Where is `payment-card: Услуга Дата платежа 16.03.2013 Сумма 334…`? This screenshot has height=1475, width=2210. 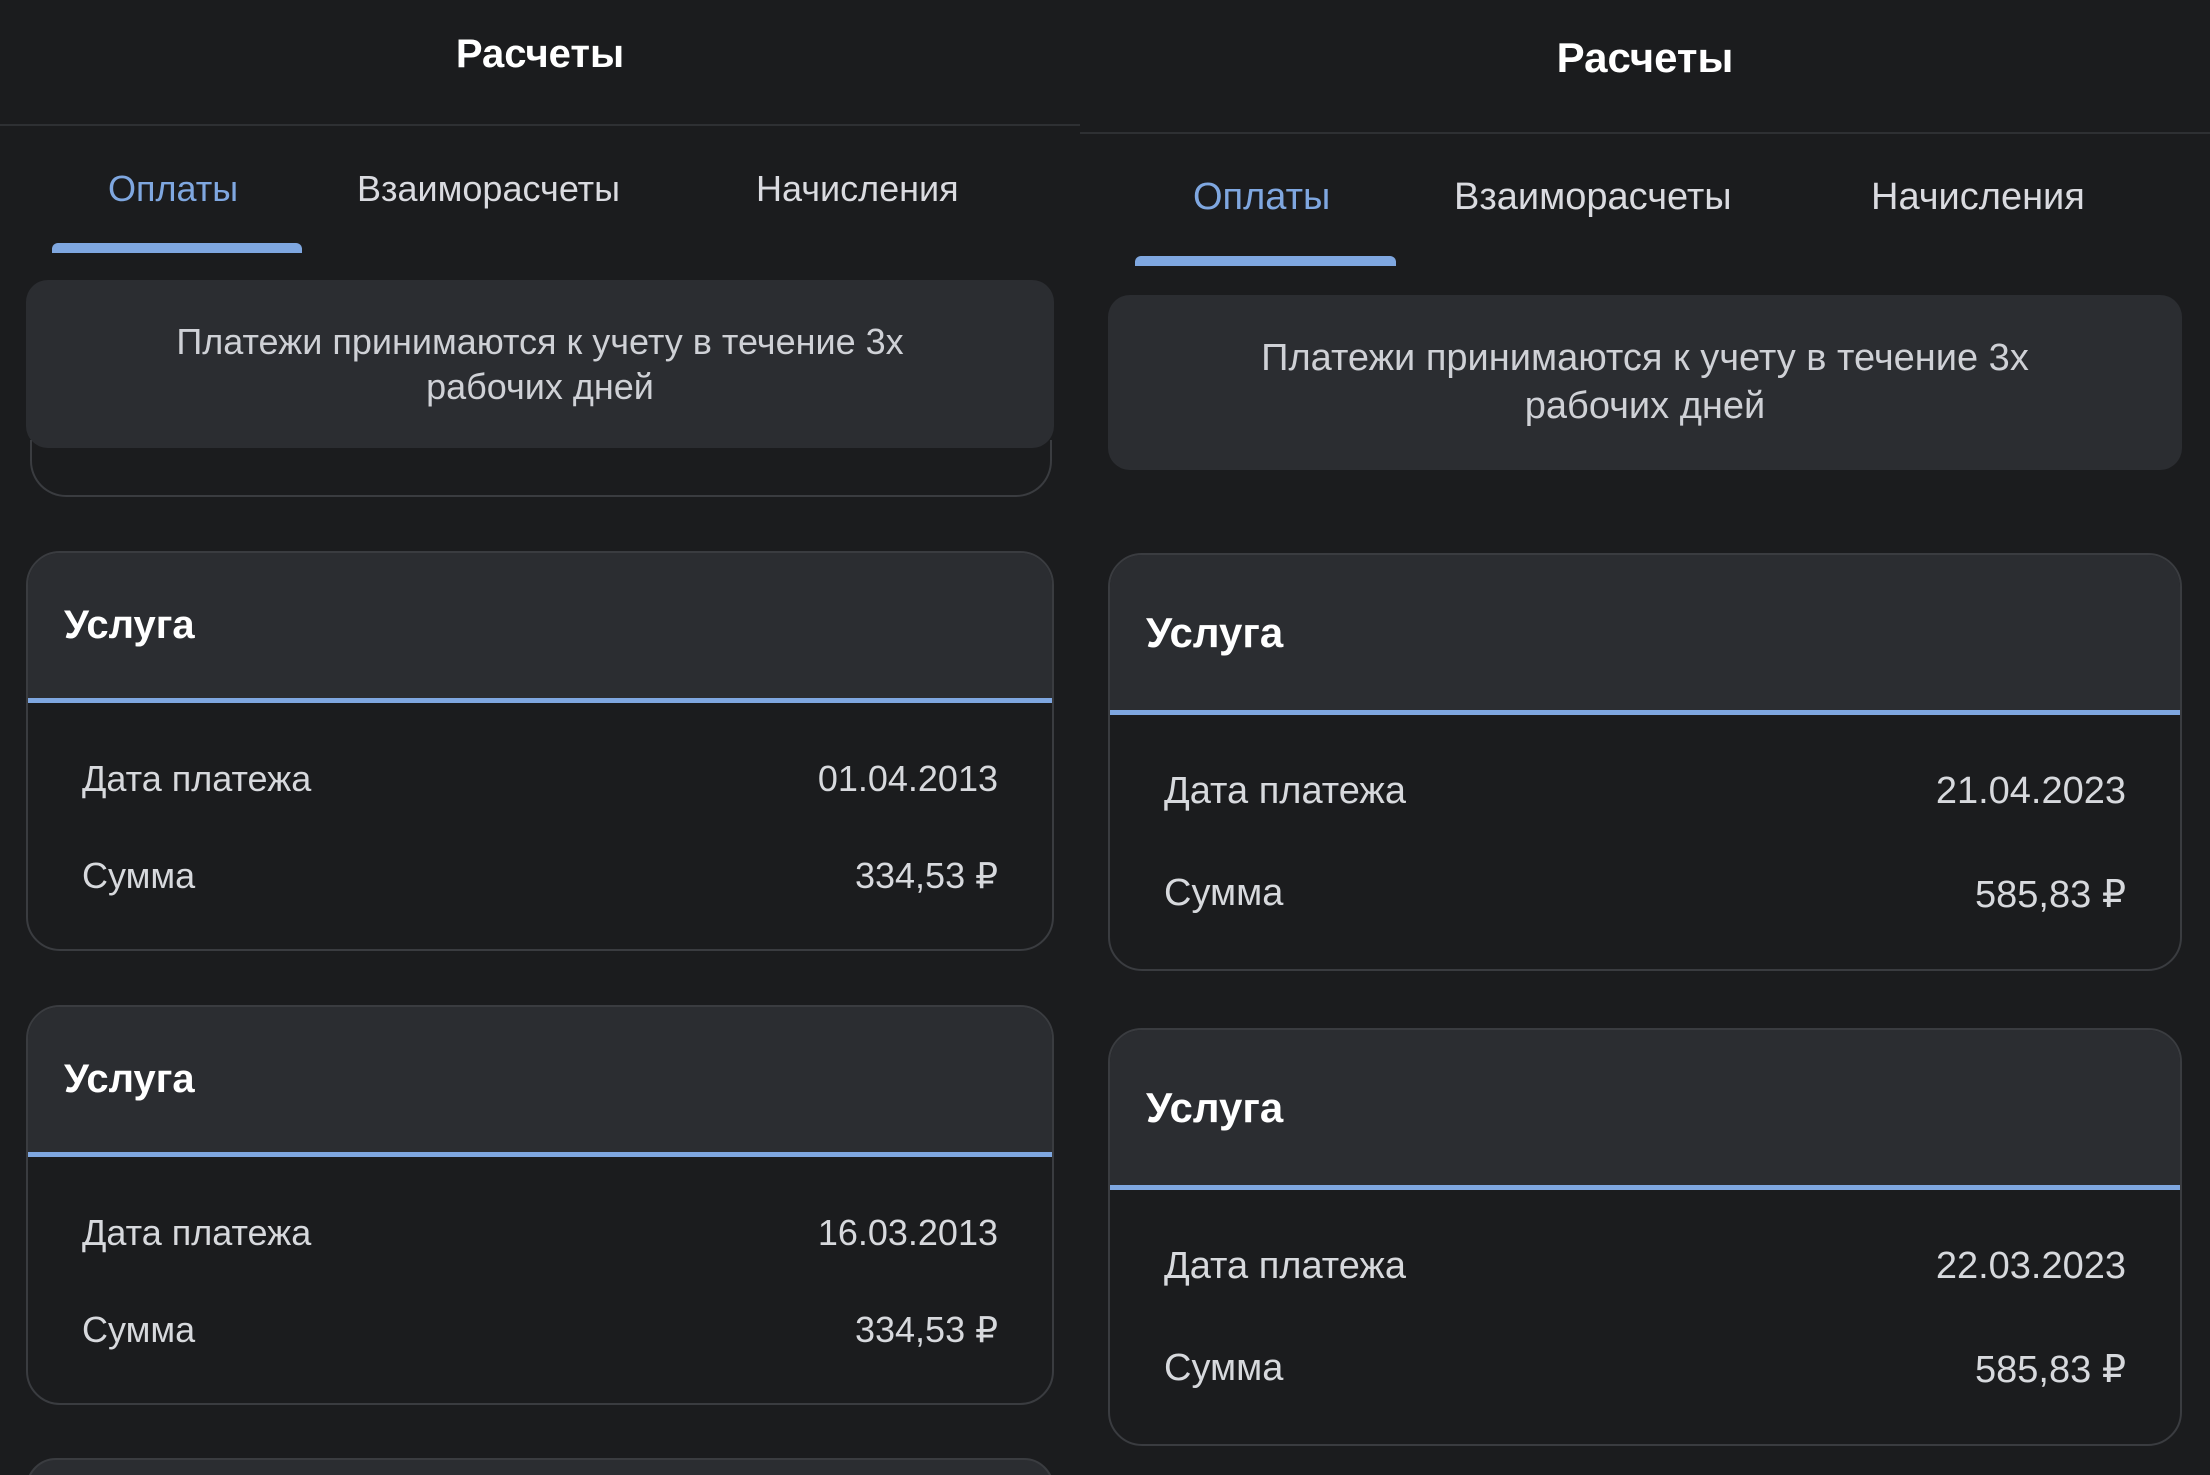
payment-card: Услуга Дата платежа 16.03.2013 Сумма 334… is located at coordinates (540, 1205).